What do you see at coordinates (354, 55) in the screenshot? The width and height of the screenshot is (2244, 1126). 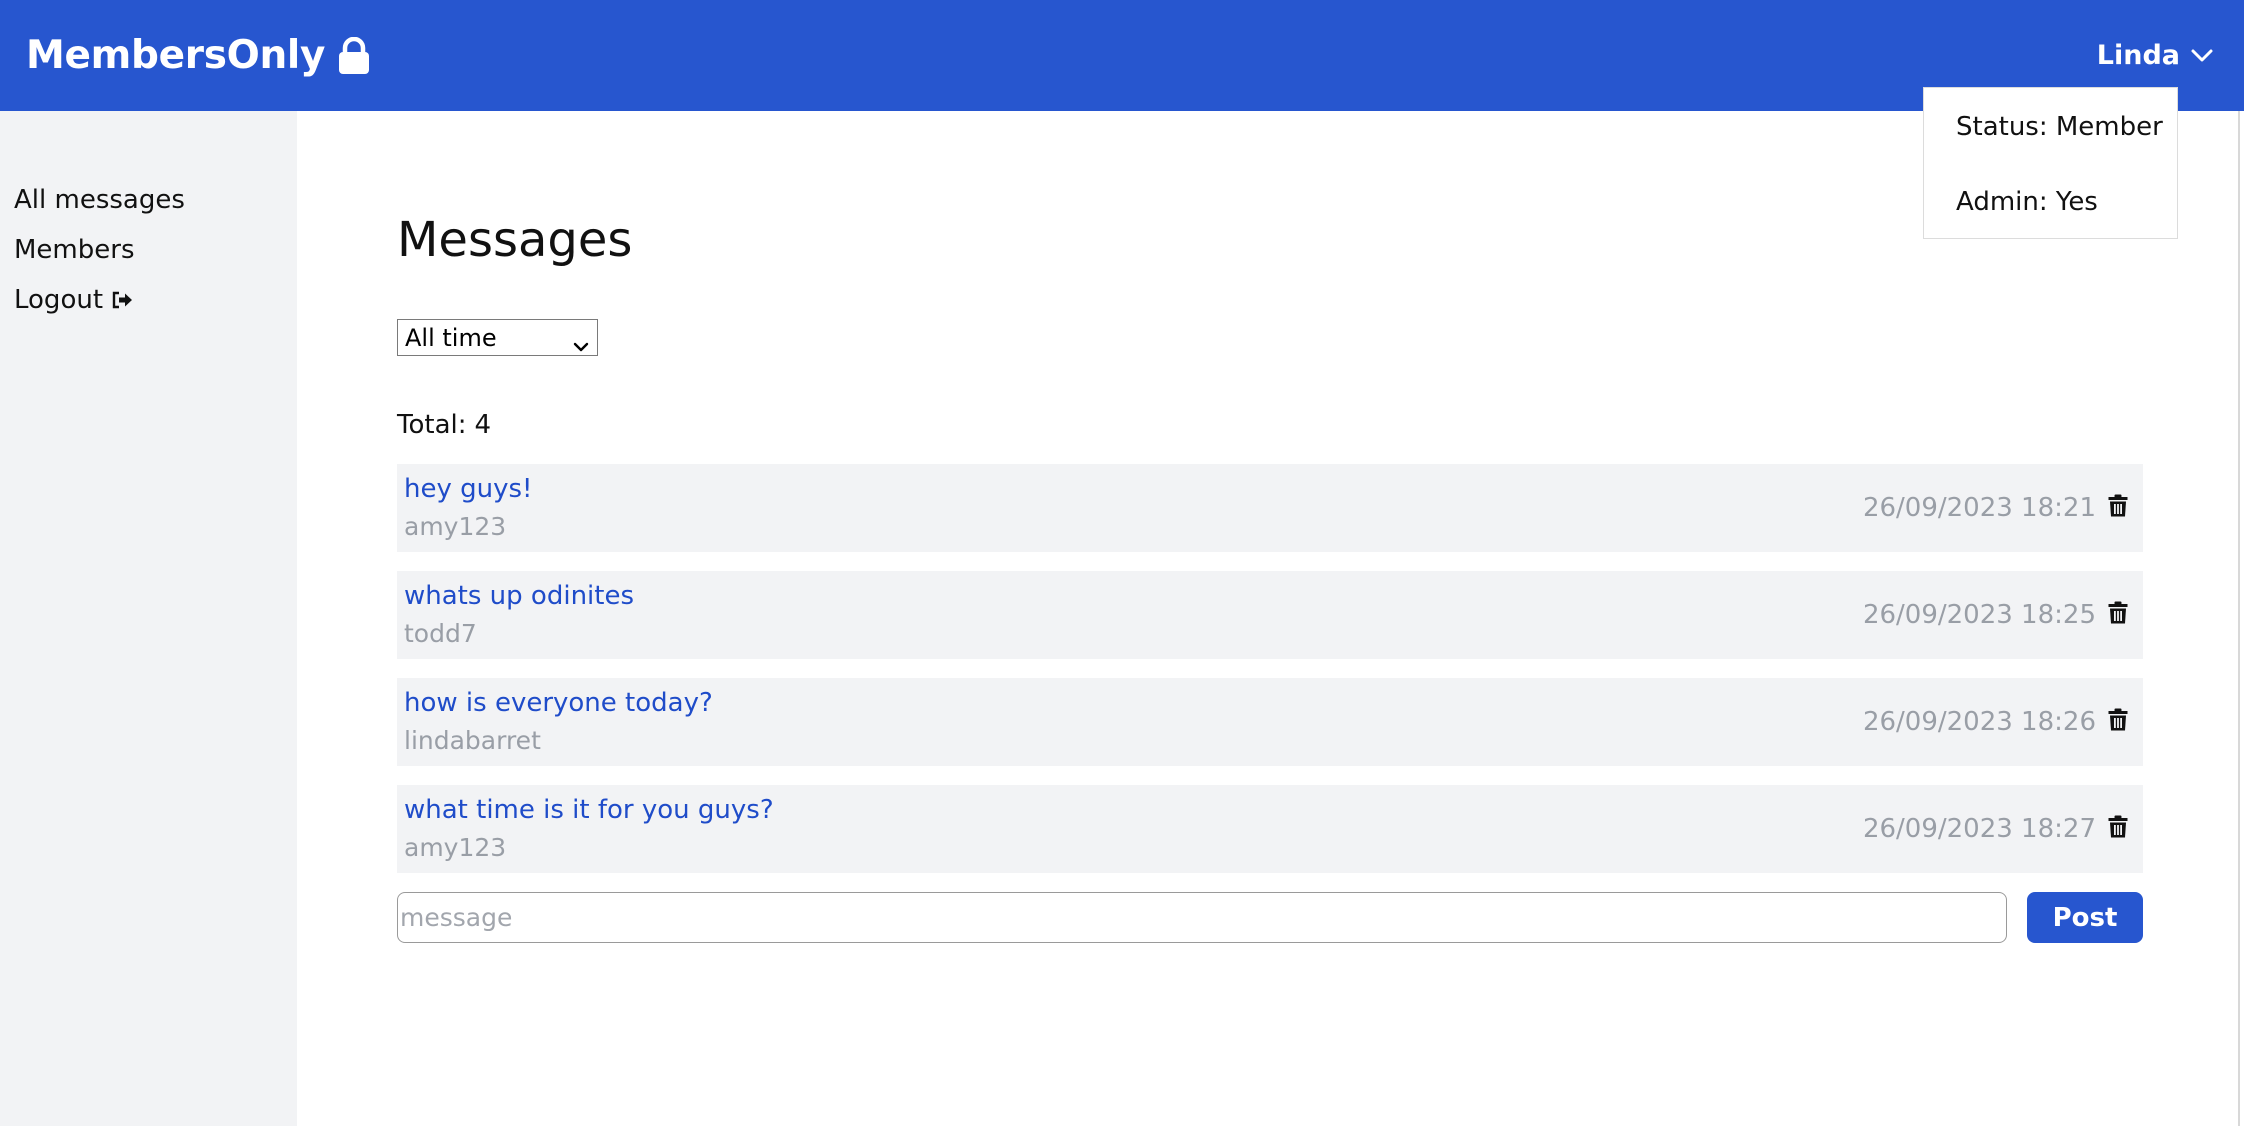 I see `lock-icon` at bounding box center [354, 55].